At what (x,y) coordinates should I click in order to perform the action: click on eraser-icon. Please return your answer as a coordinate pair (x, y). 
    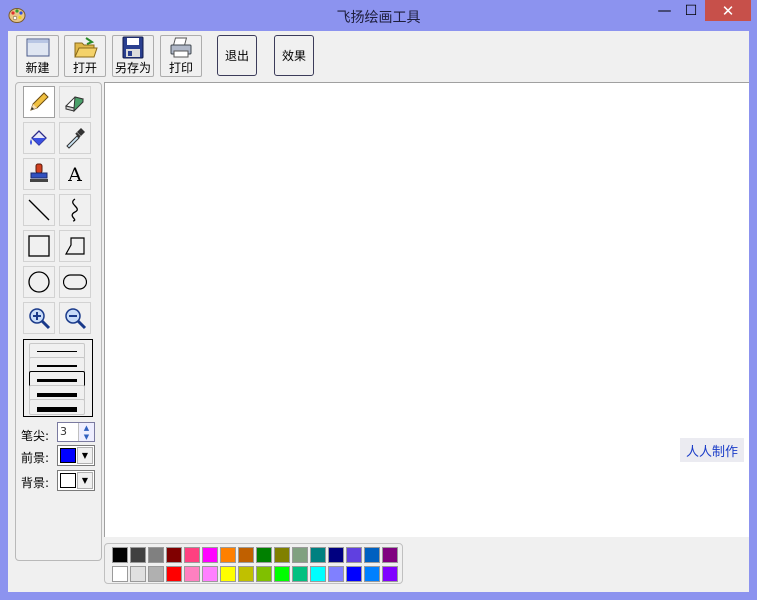
    Looking at the image, I should click on (74, 104).